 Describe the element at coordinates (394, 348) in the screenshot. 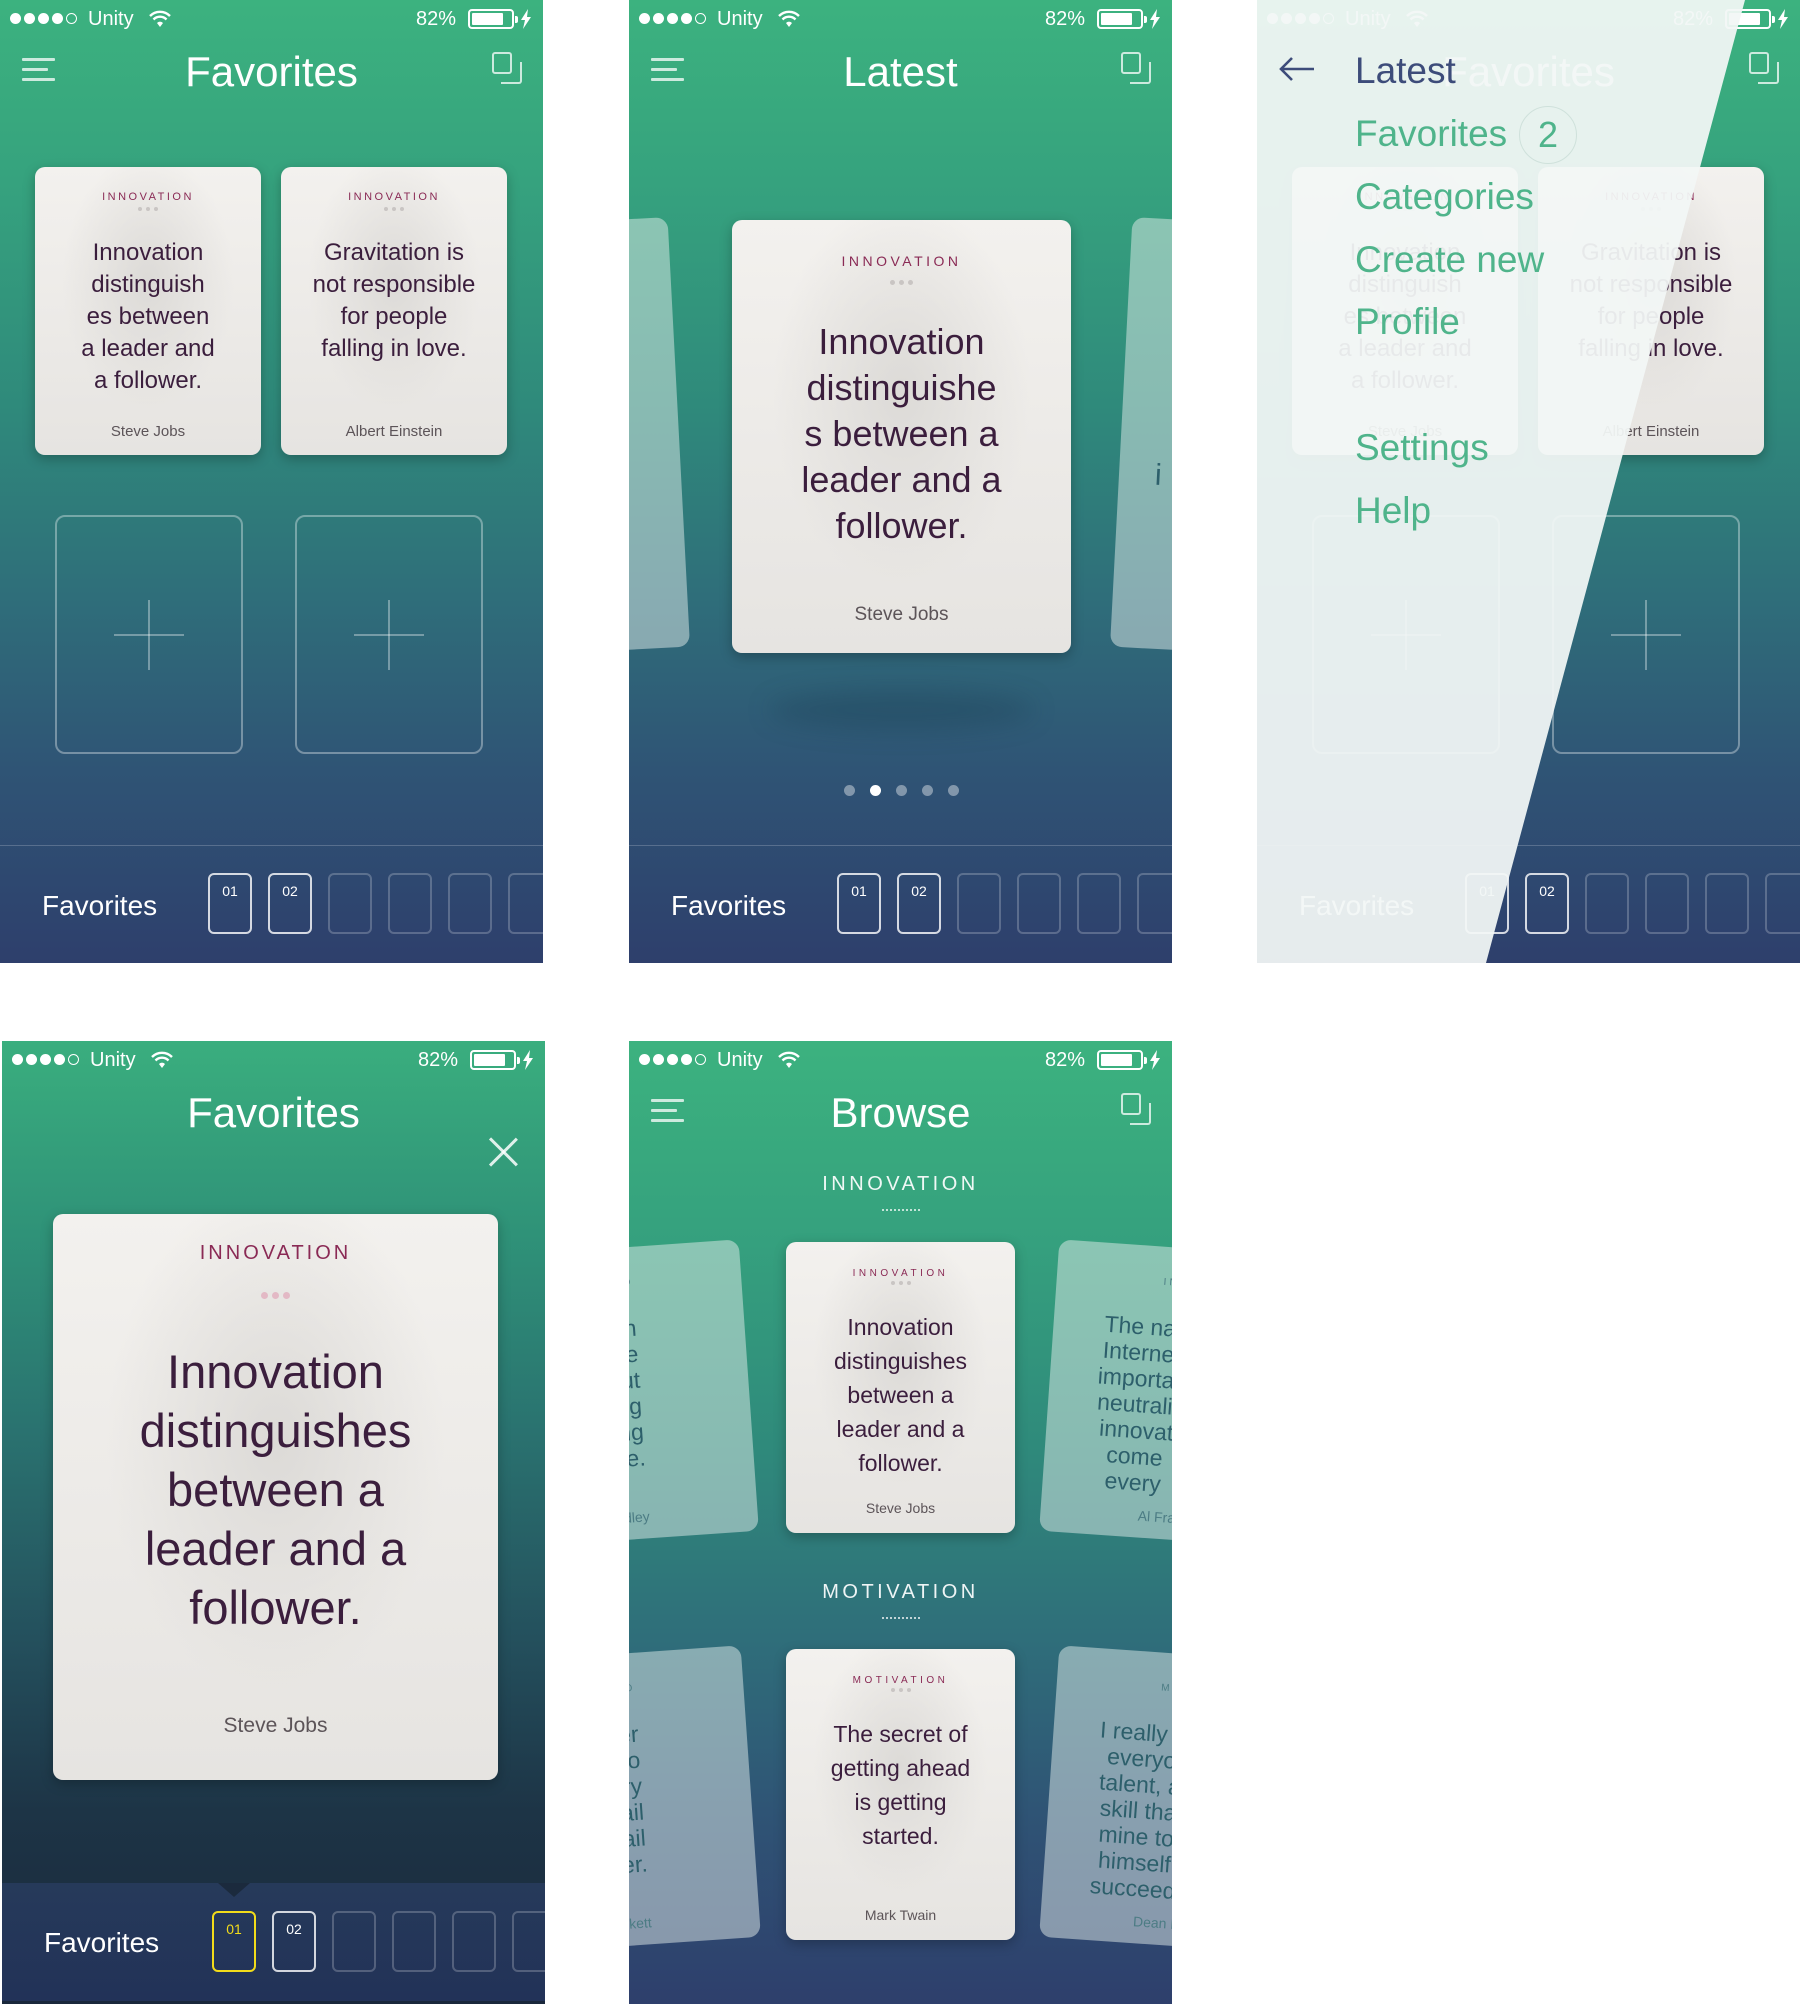

I see `quote-line: falling in love.` at that location.